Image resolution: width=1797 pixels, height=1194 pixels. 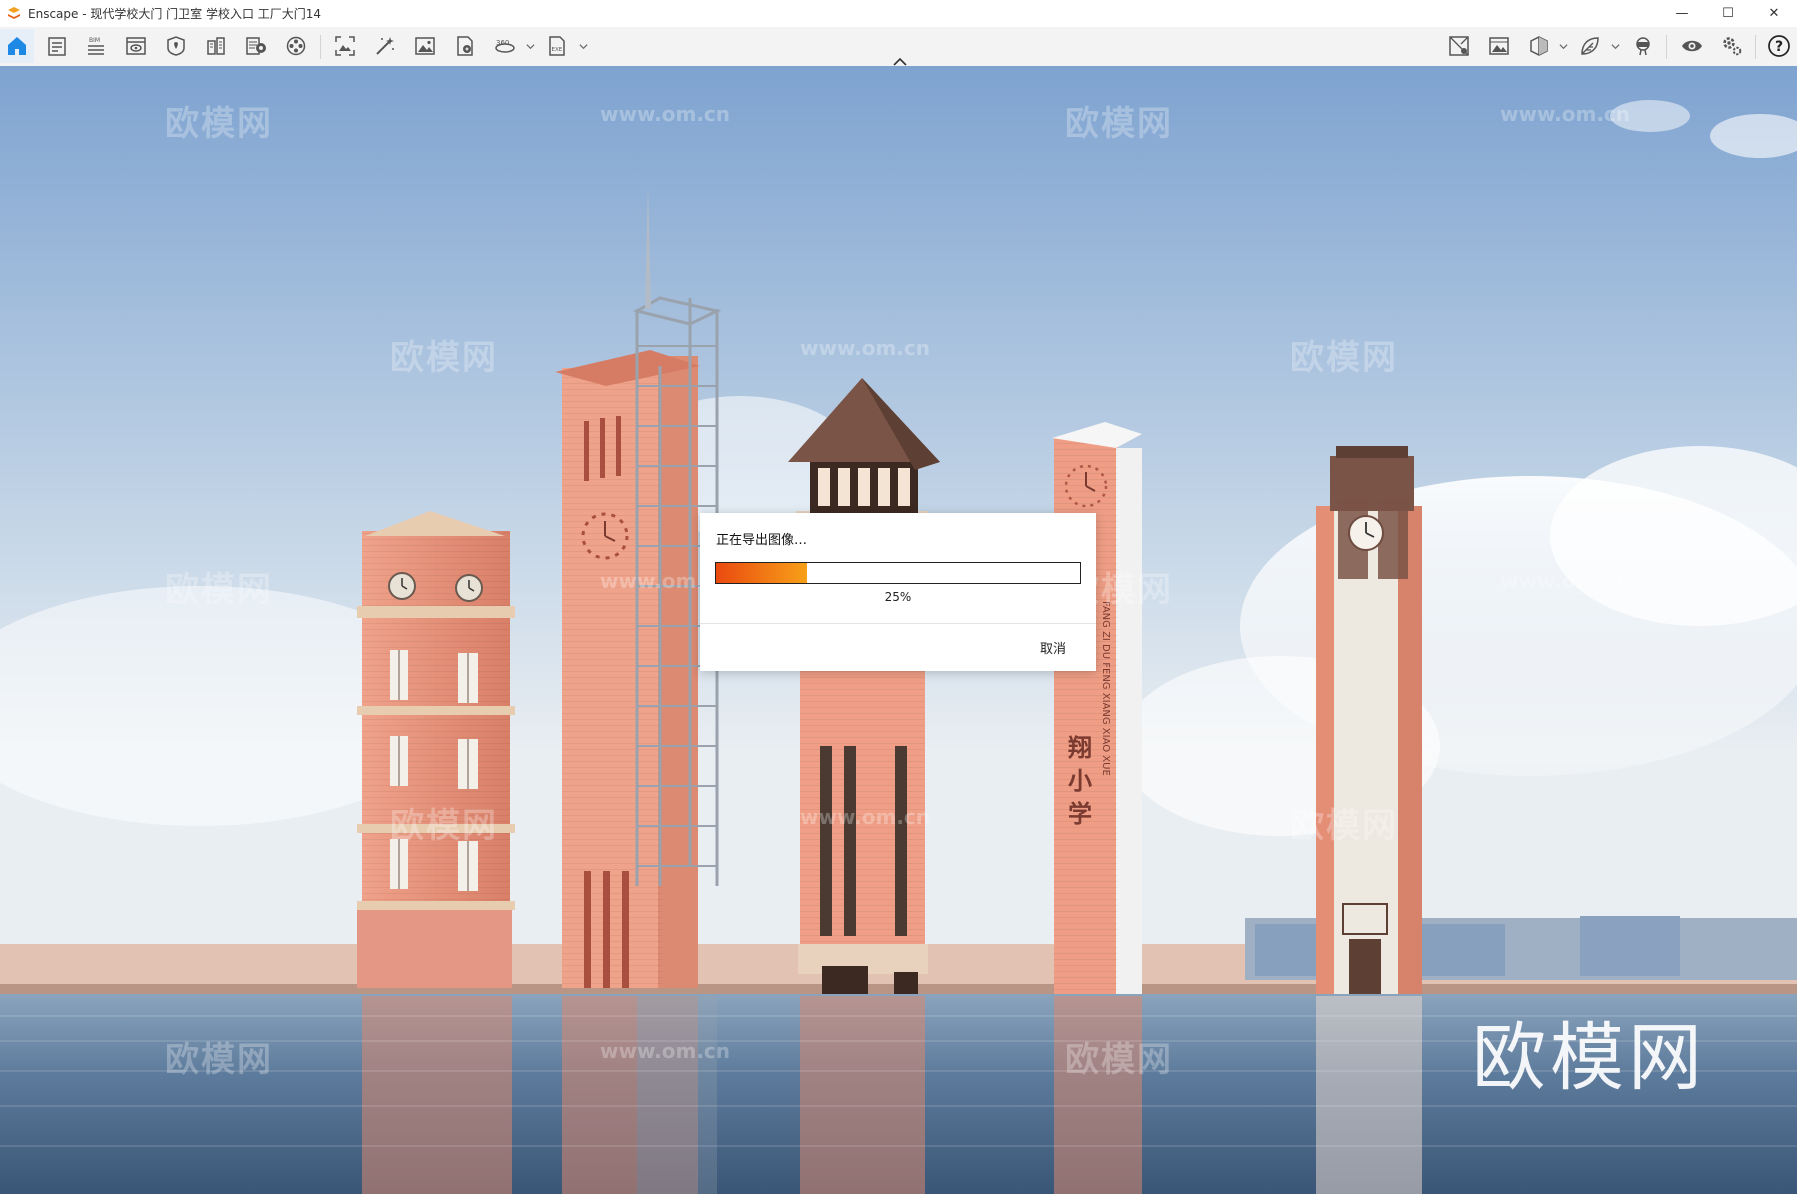 What do you see at coordinates (761, 573) in the screenshot?
I see `progress-fill` at bounding box center [761, 573].